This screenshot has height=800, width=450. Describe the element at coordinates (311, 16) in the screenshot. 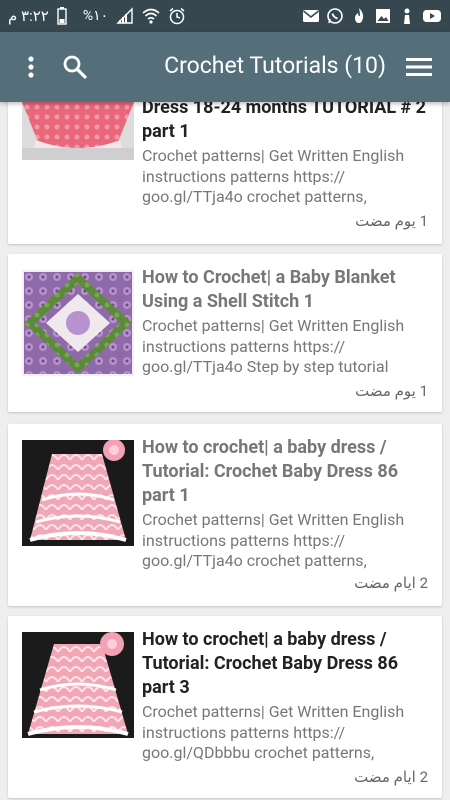

I see `mail-icon` at that location.